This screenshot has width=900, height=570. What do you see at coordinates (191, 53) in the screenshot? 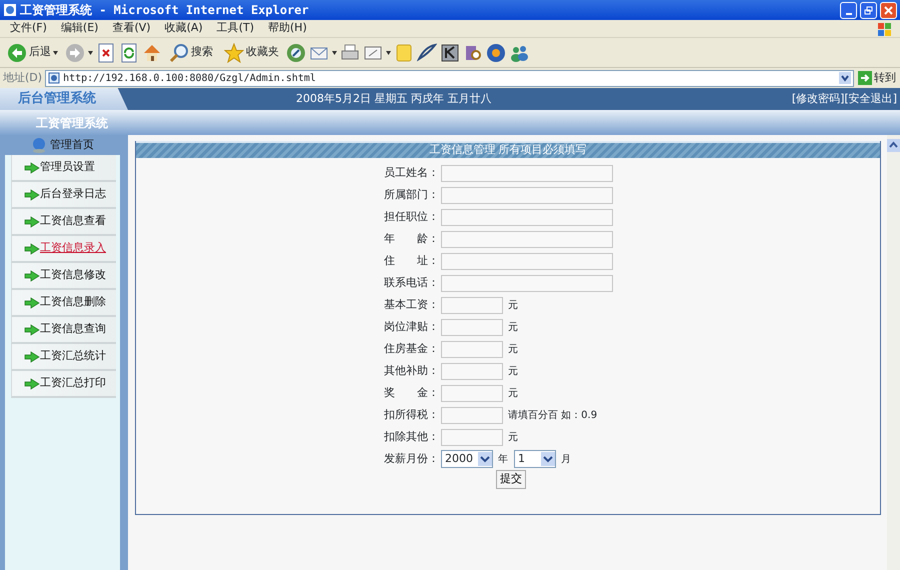
I see `toolbar-button: 搜索` at bounding box center [191, 53].